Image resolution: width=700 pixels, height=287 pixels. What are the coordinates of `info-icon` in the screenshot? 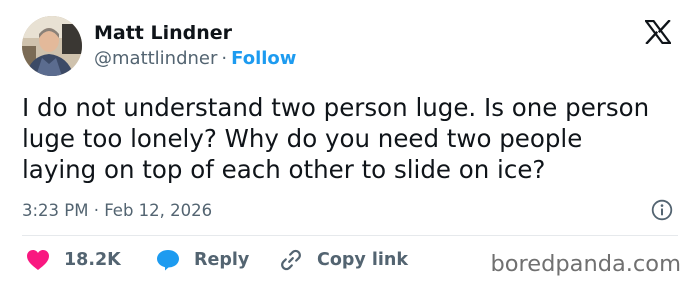 It's located at (662, 210).